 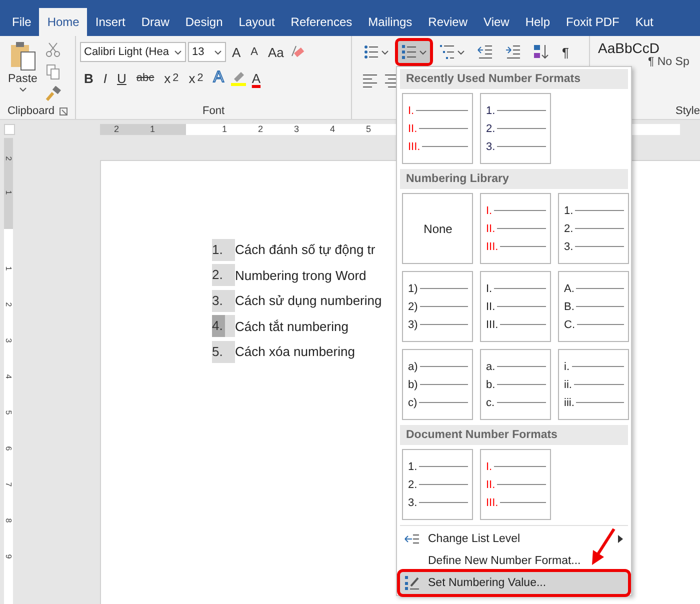 I want to click on ruler-number: 9, so click(x=8, y=557).